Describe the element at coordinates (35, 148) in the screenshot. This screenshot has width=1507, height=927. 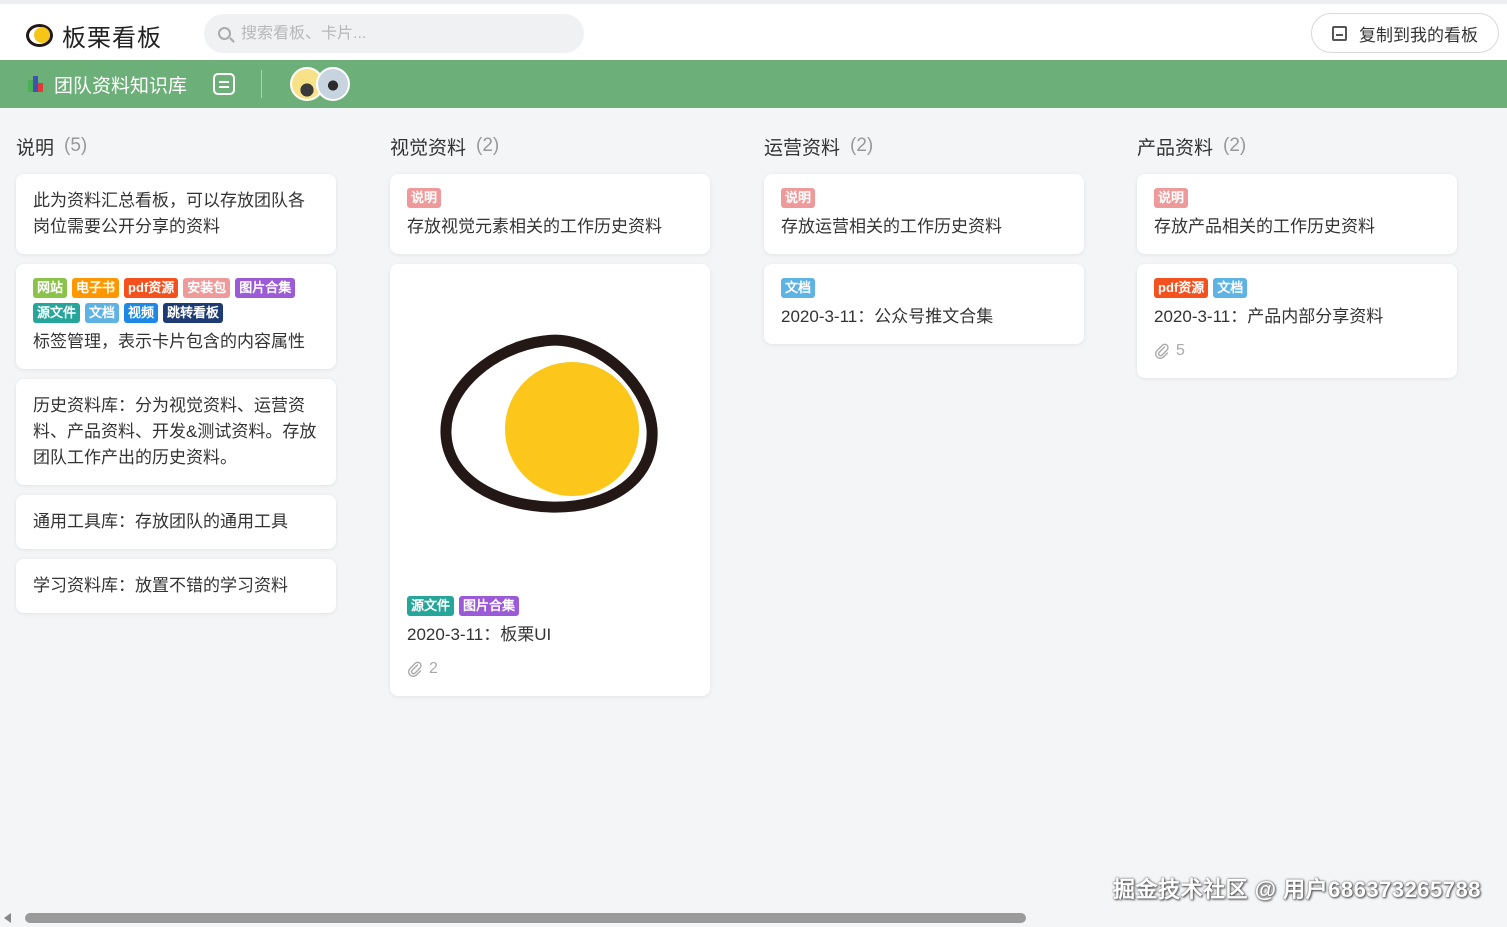
I see `column-title: 说明` at that location.